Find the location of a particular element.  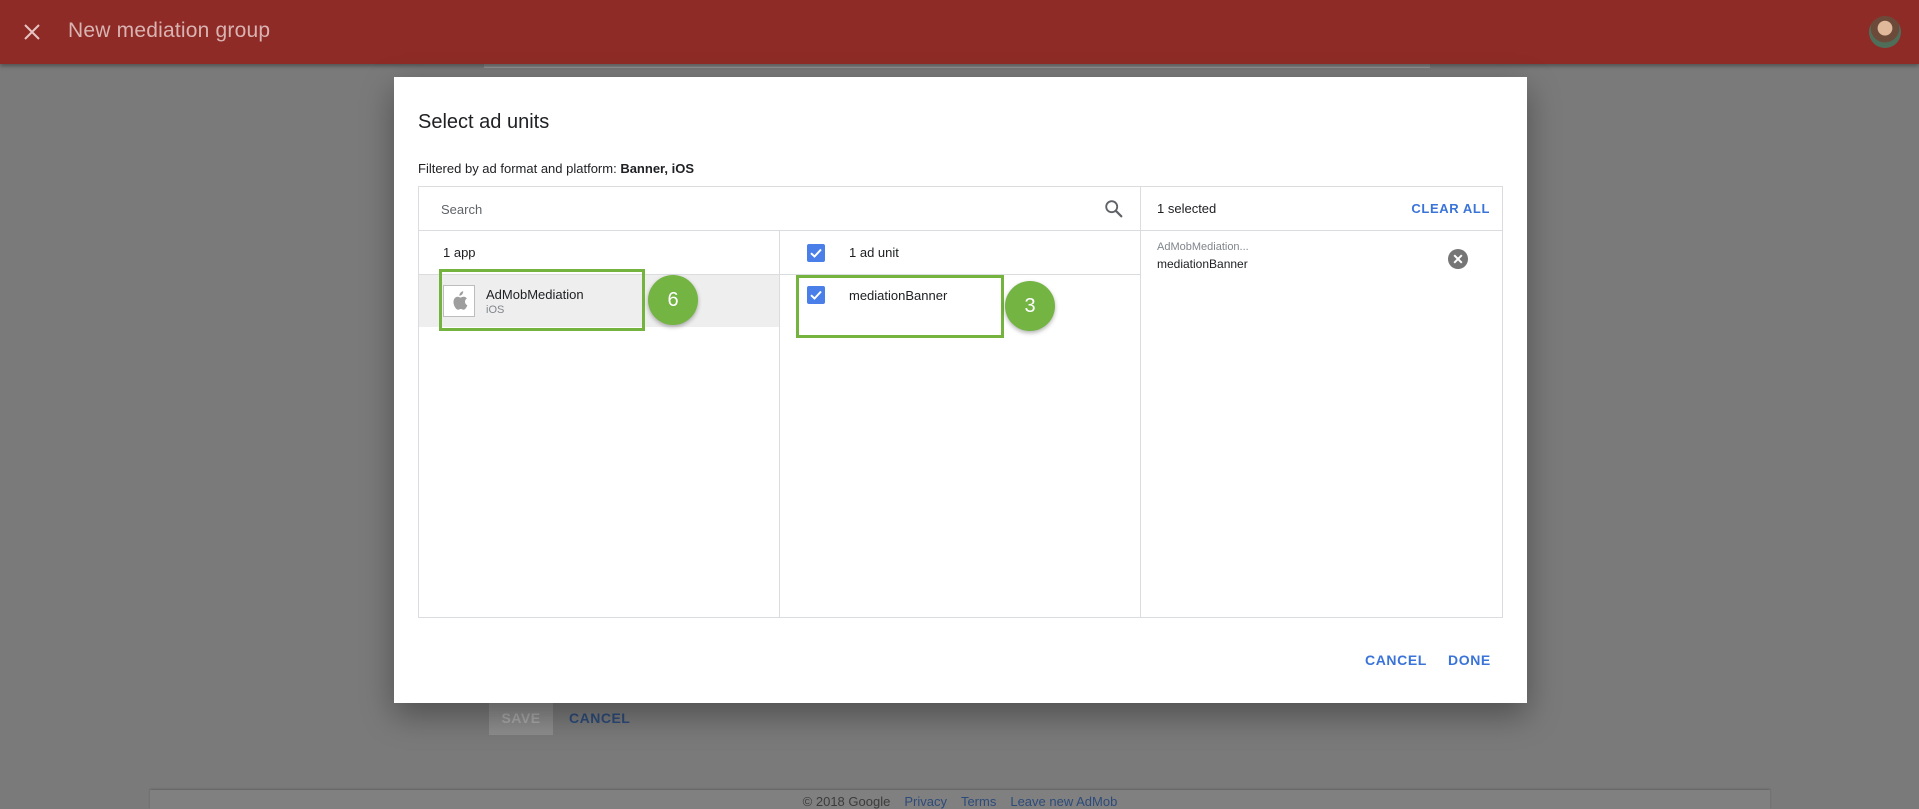

app-highlight-box is located at coordinates (542, 300).